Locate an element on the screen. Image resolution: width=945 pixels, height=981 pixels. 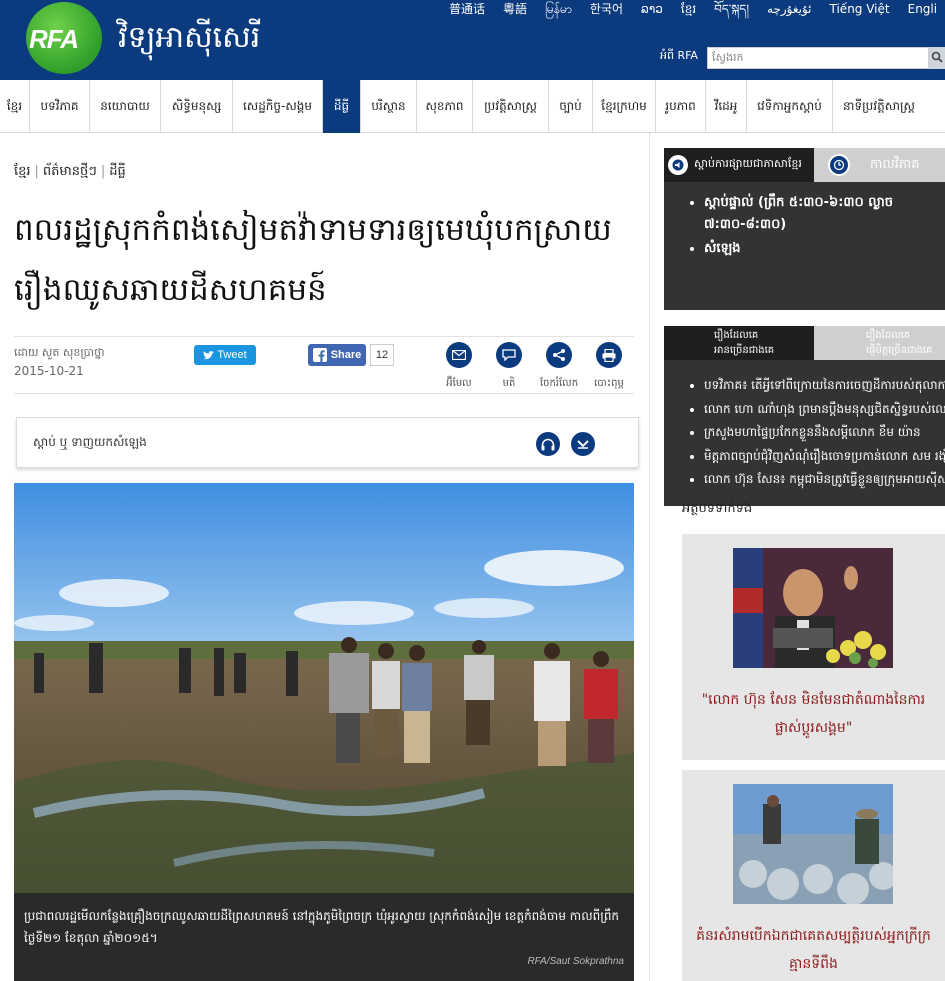
nav-item-history: ប្រវត្តិសាស្ត្រ is located at coordinates (511, 106).